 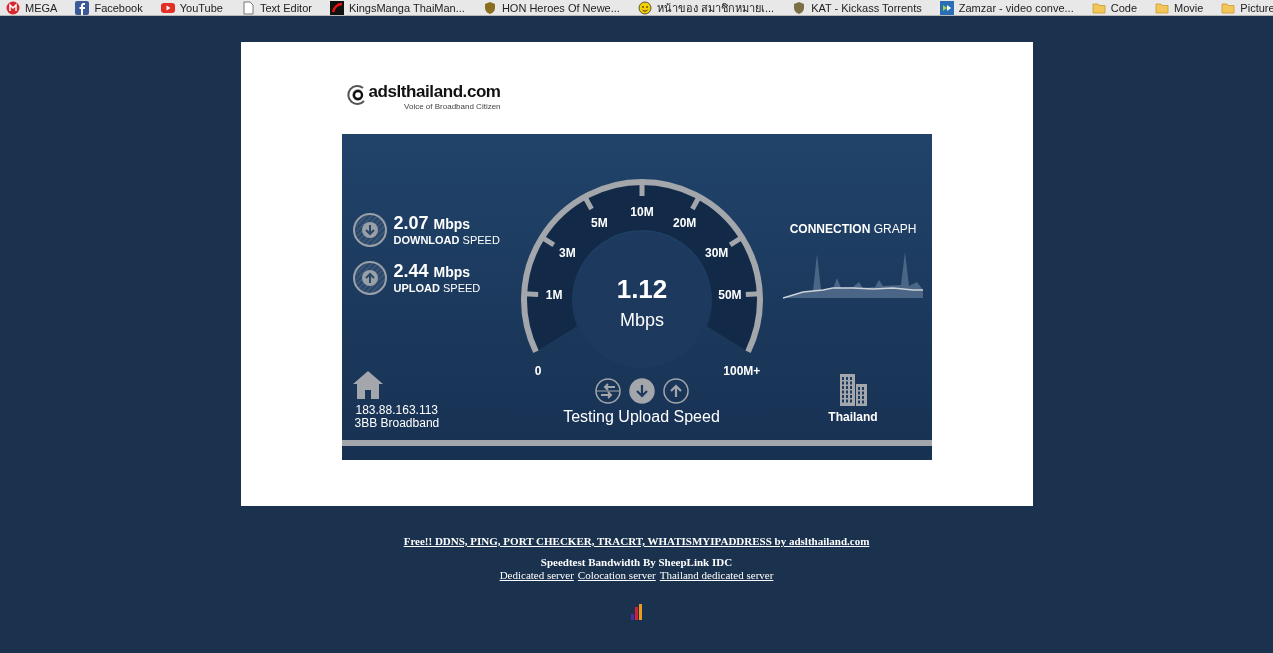 I want to click on bookmark-link: Movie, so click(x=1189, y=7).